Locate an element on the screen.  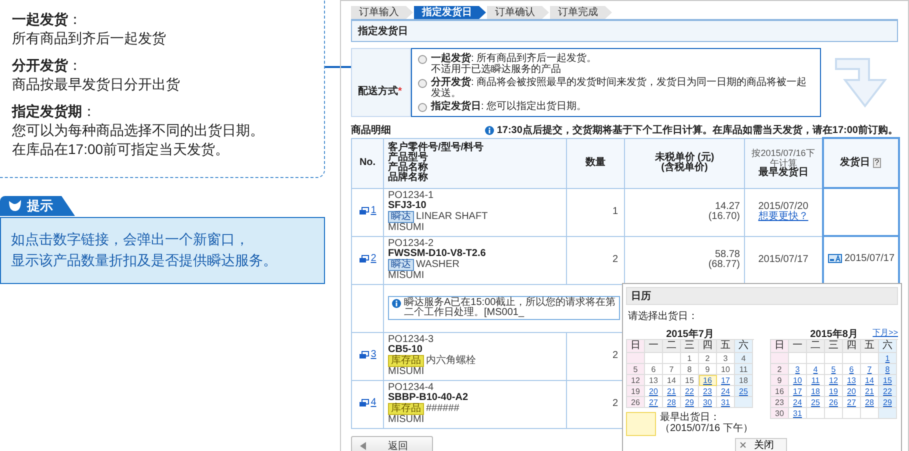
faster-link: 想要更快？ is located at coordinates (783, 216).